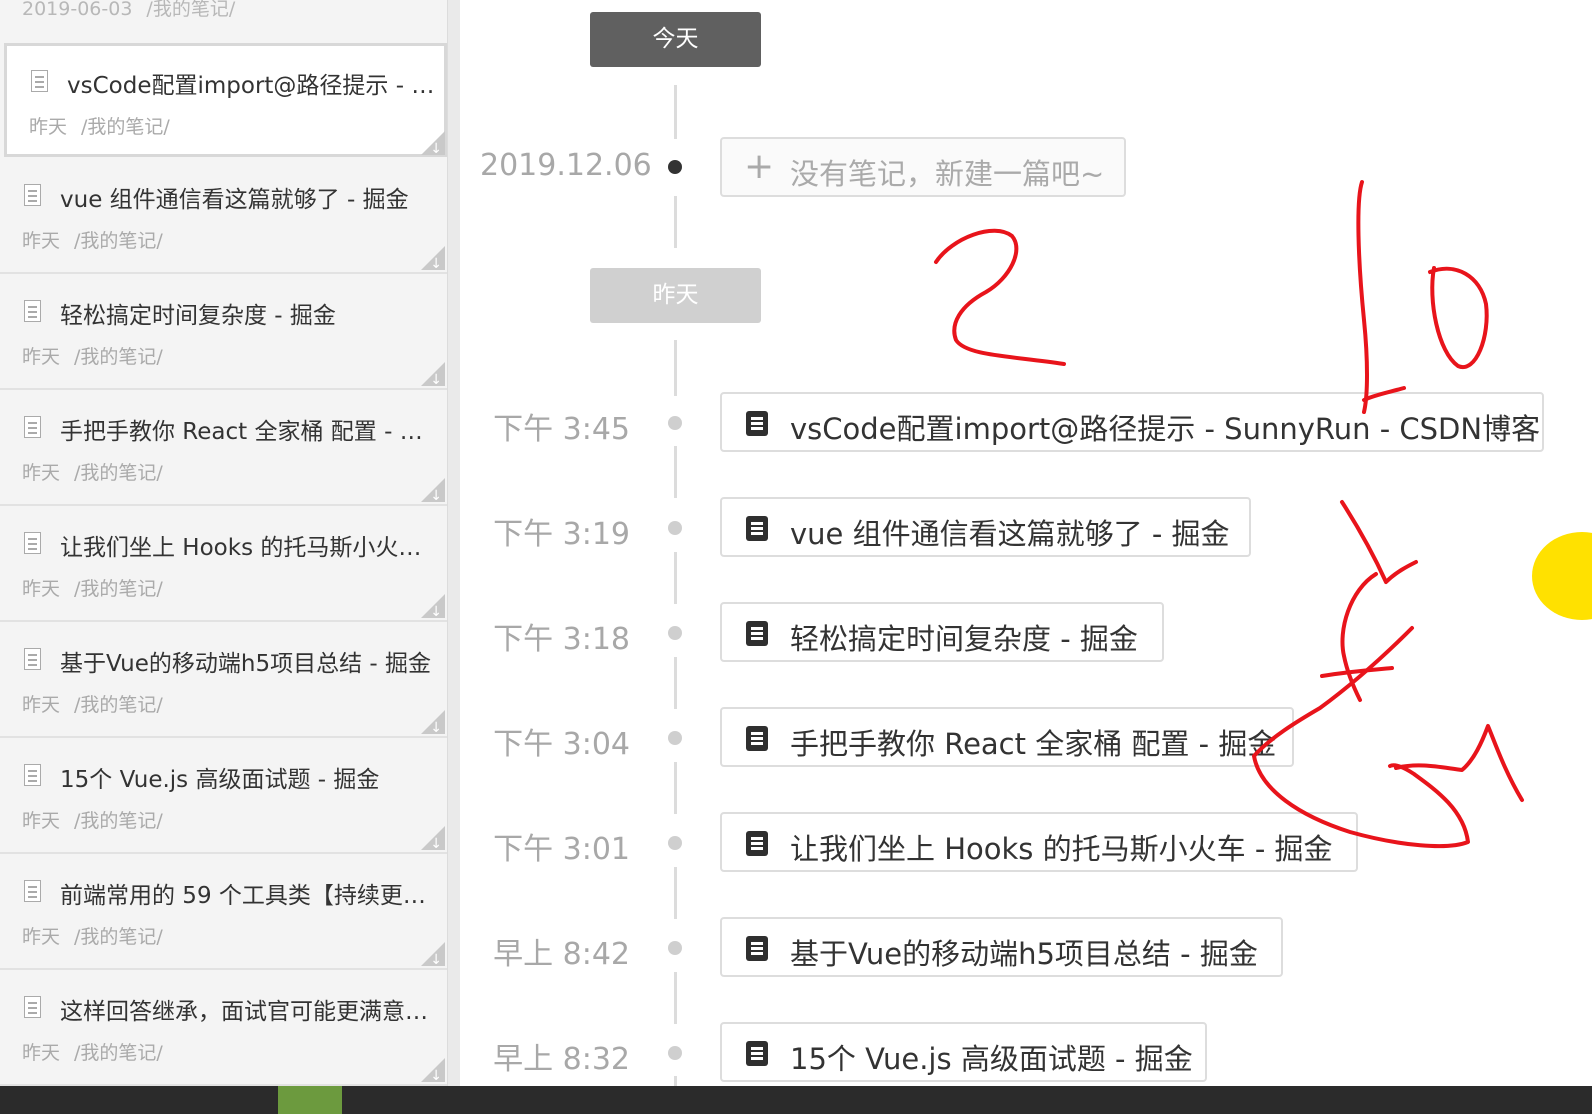  Describe the element at coordinates (310, 1100) in the screenshot. I see `taskbar-app-button` at that location.